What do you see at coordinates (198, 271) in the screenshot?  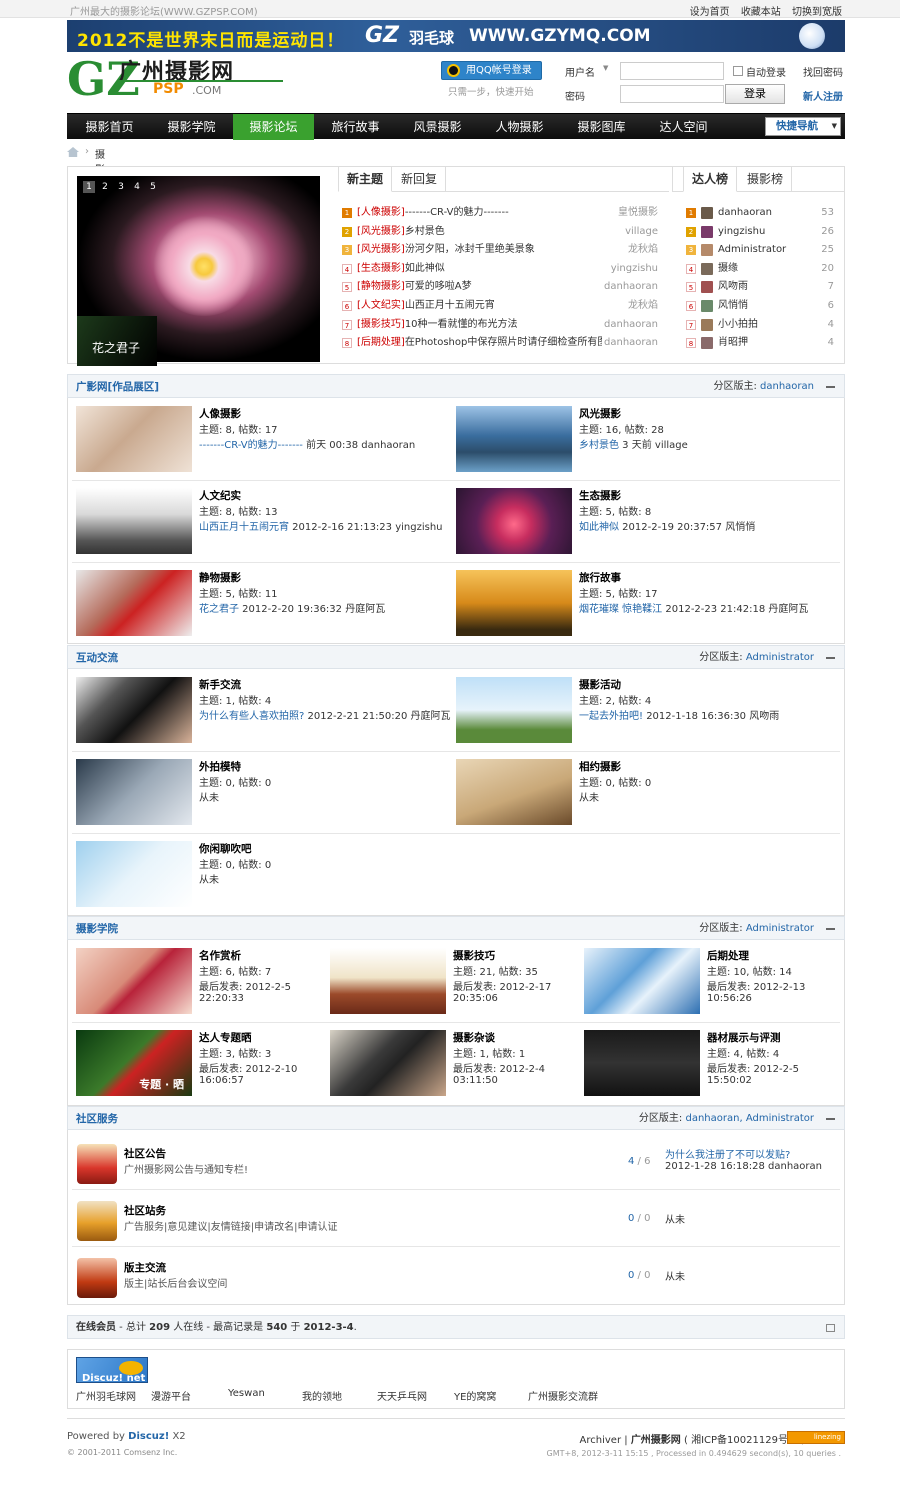 I see `slideshow: 12345 花之君子` at bounding box center [198, 271].